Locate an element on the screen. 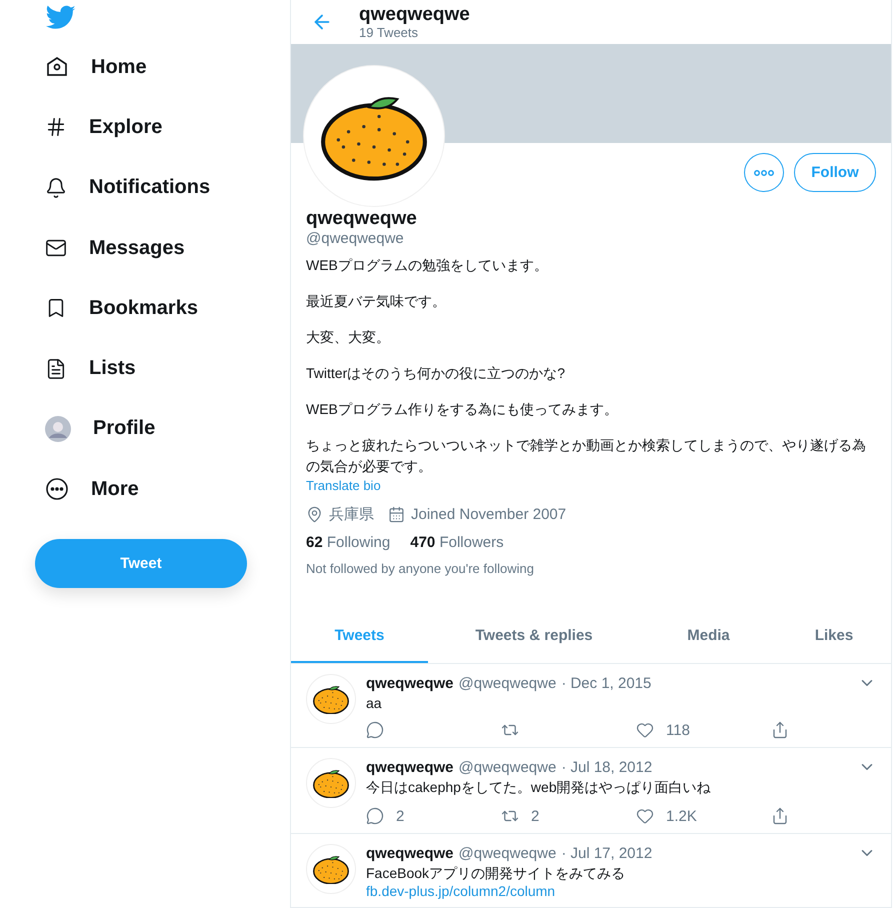 This screenshot has height=908, width=893. bio-text: 大変、大変。 is located at coordinates (348, 337).